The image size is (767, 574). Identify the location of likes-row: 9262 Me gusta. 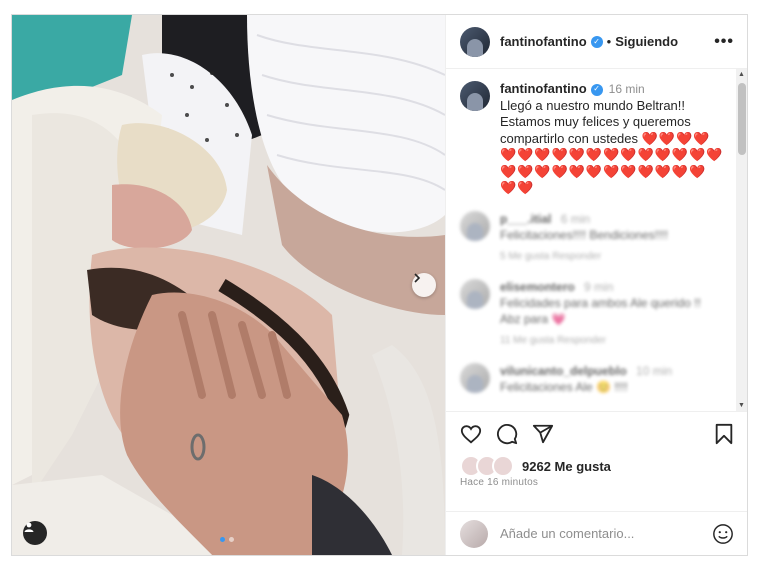
(535, 466).